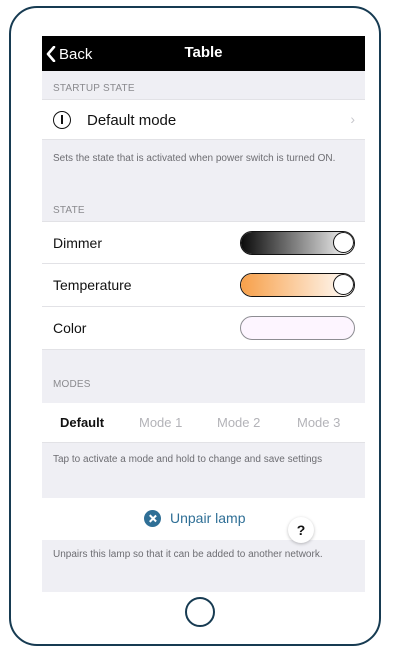  I want to click on modes-section-header: MODES, so click(72, 384).